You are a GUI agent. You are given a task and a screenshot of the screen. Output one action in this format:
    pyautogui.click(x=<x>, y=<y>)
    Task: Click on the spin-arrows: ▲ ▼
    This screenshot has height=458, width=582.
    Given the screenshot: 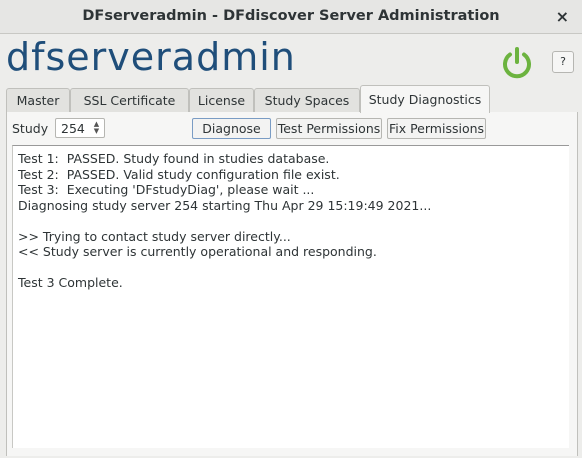 What is the action you would take?
    pyautogui.click(x=96, y=128)
    